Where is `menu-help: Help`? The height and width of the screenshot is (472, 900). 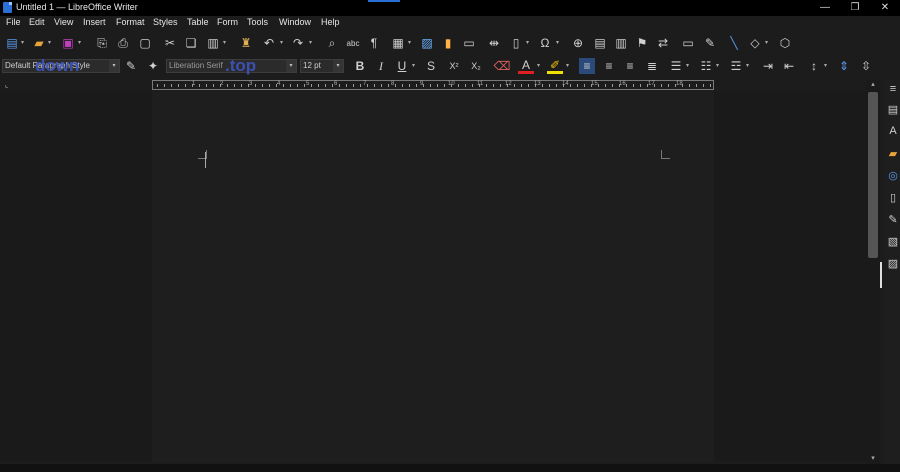 menu-help: Help is located at coordinates (330, 22).